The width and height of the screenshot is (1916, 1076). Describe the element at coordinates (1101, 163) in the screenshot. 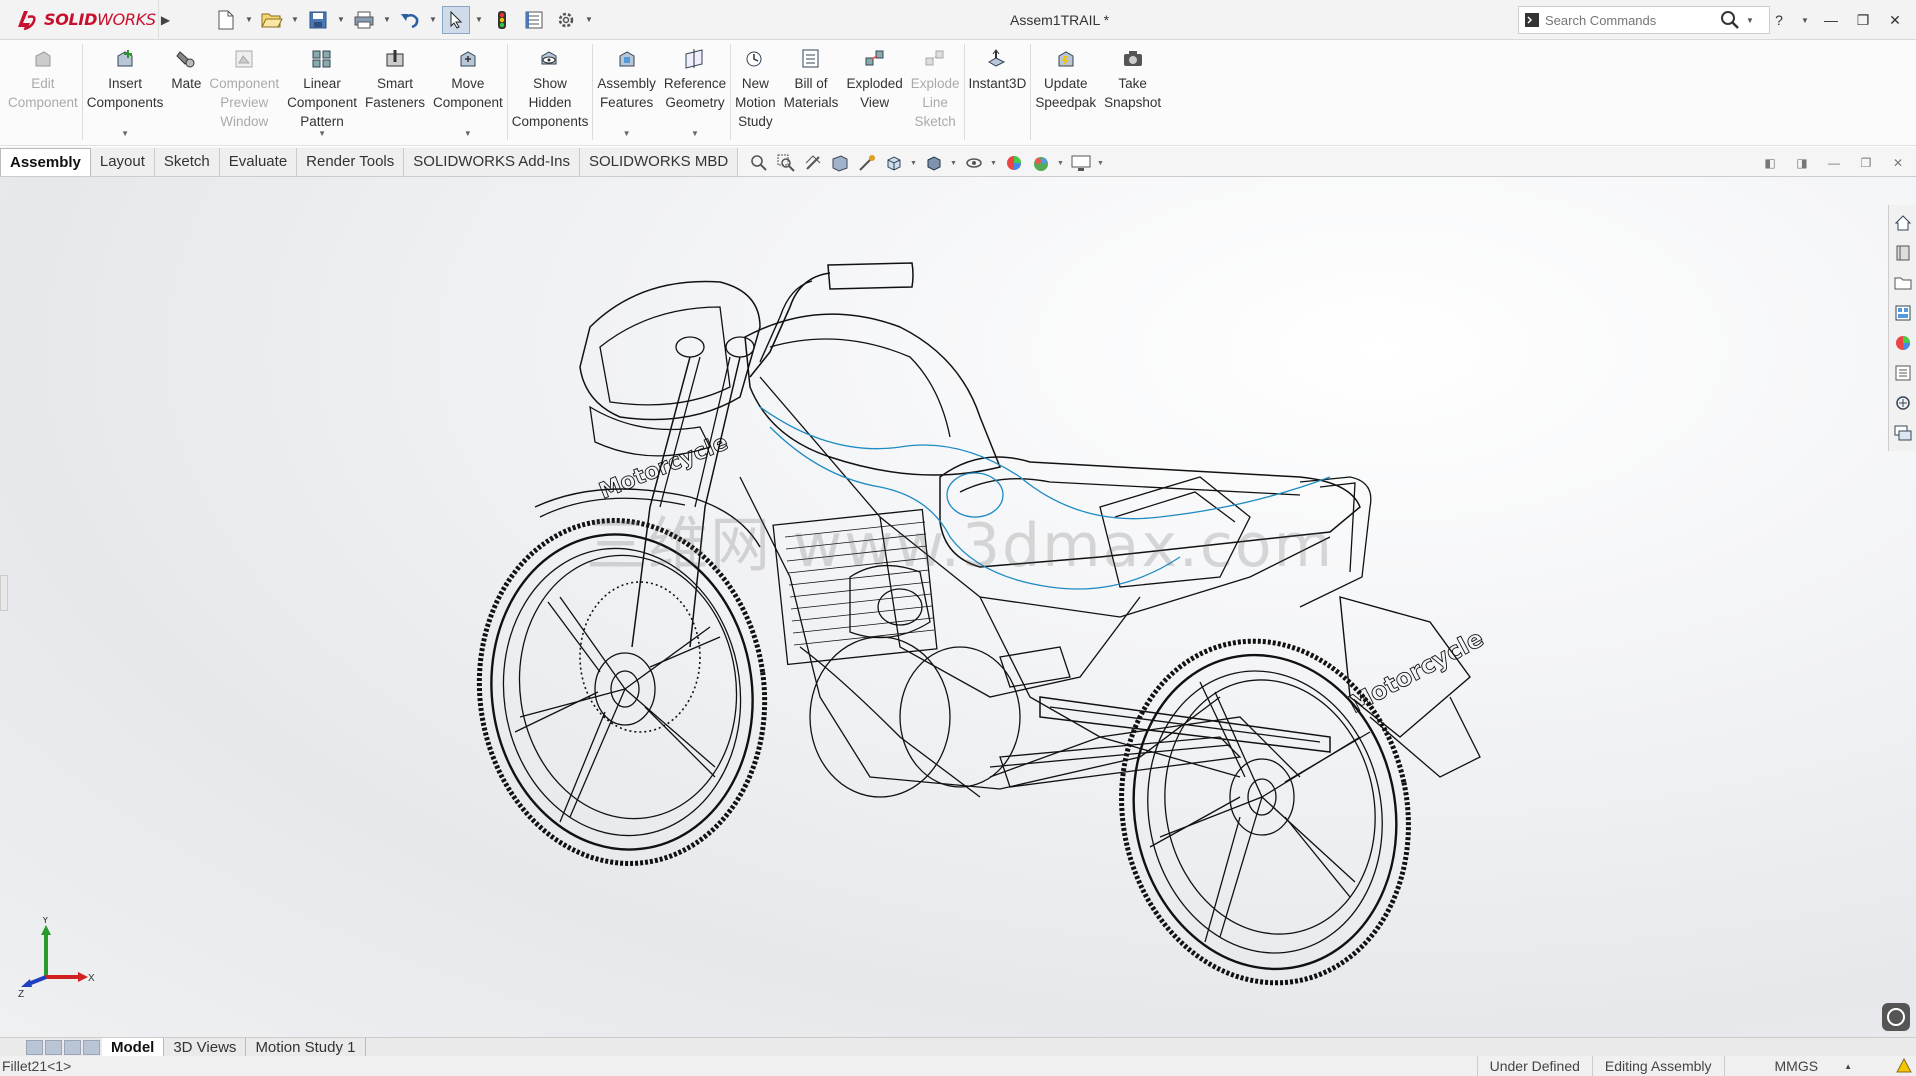

I see `view-settings-dropdown: ▼` at that location.